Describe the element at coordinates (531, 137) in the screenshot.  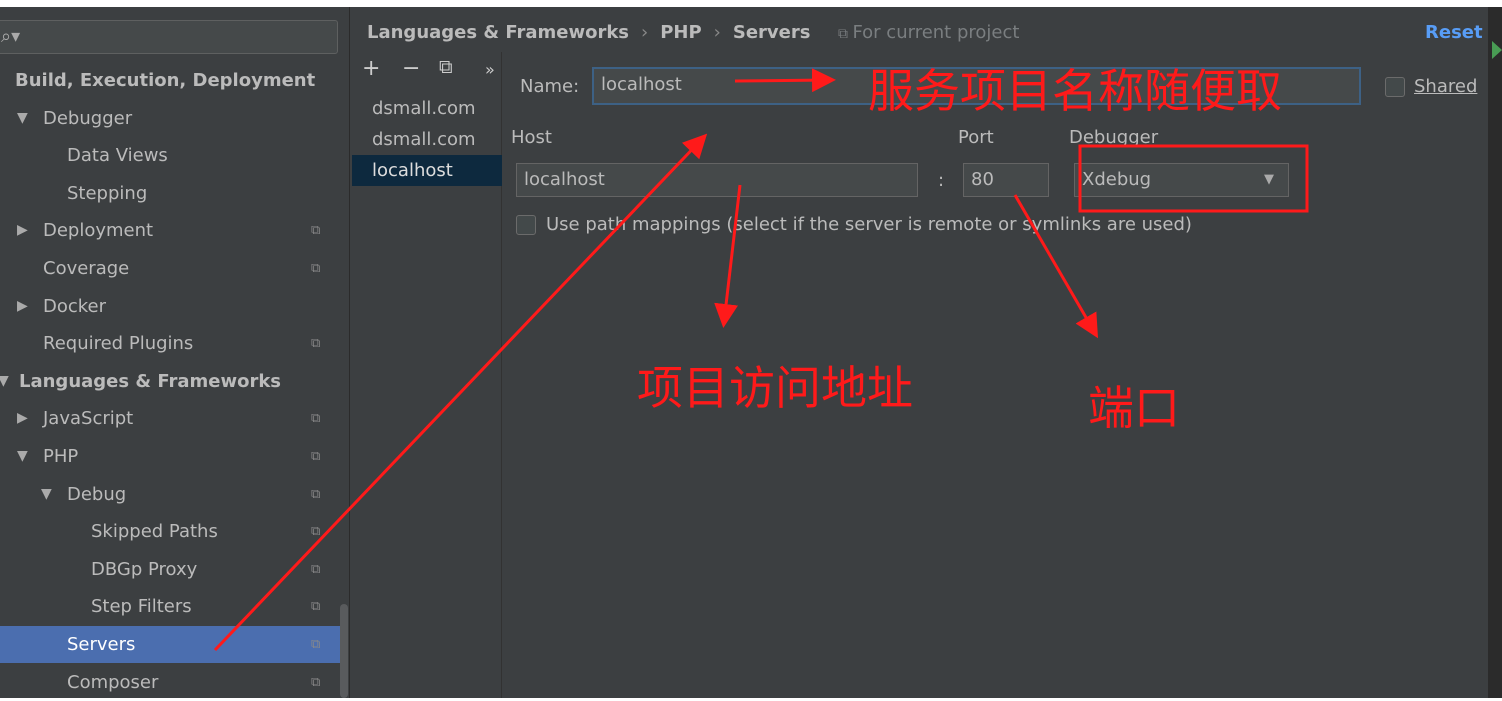
I see `host-label: Host` at that location.